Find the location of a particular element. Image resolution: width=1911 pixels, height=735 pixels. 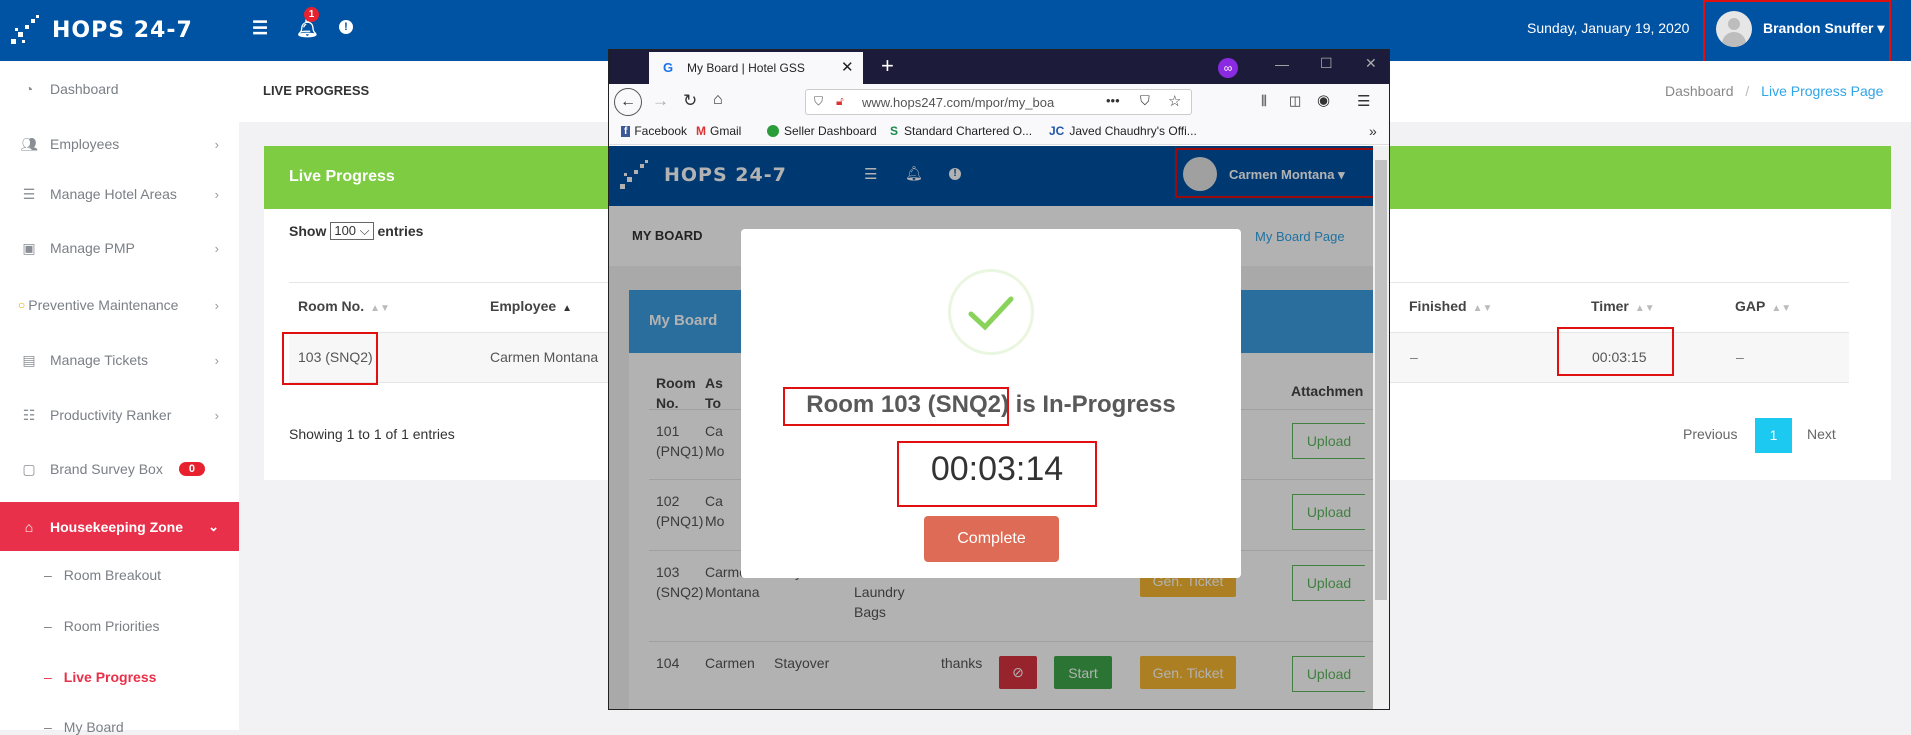

scrollbar-thumb is located at coordinates (1381, 380).